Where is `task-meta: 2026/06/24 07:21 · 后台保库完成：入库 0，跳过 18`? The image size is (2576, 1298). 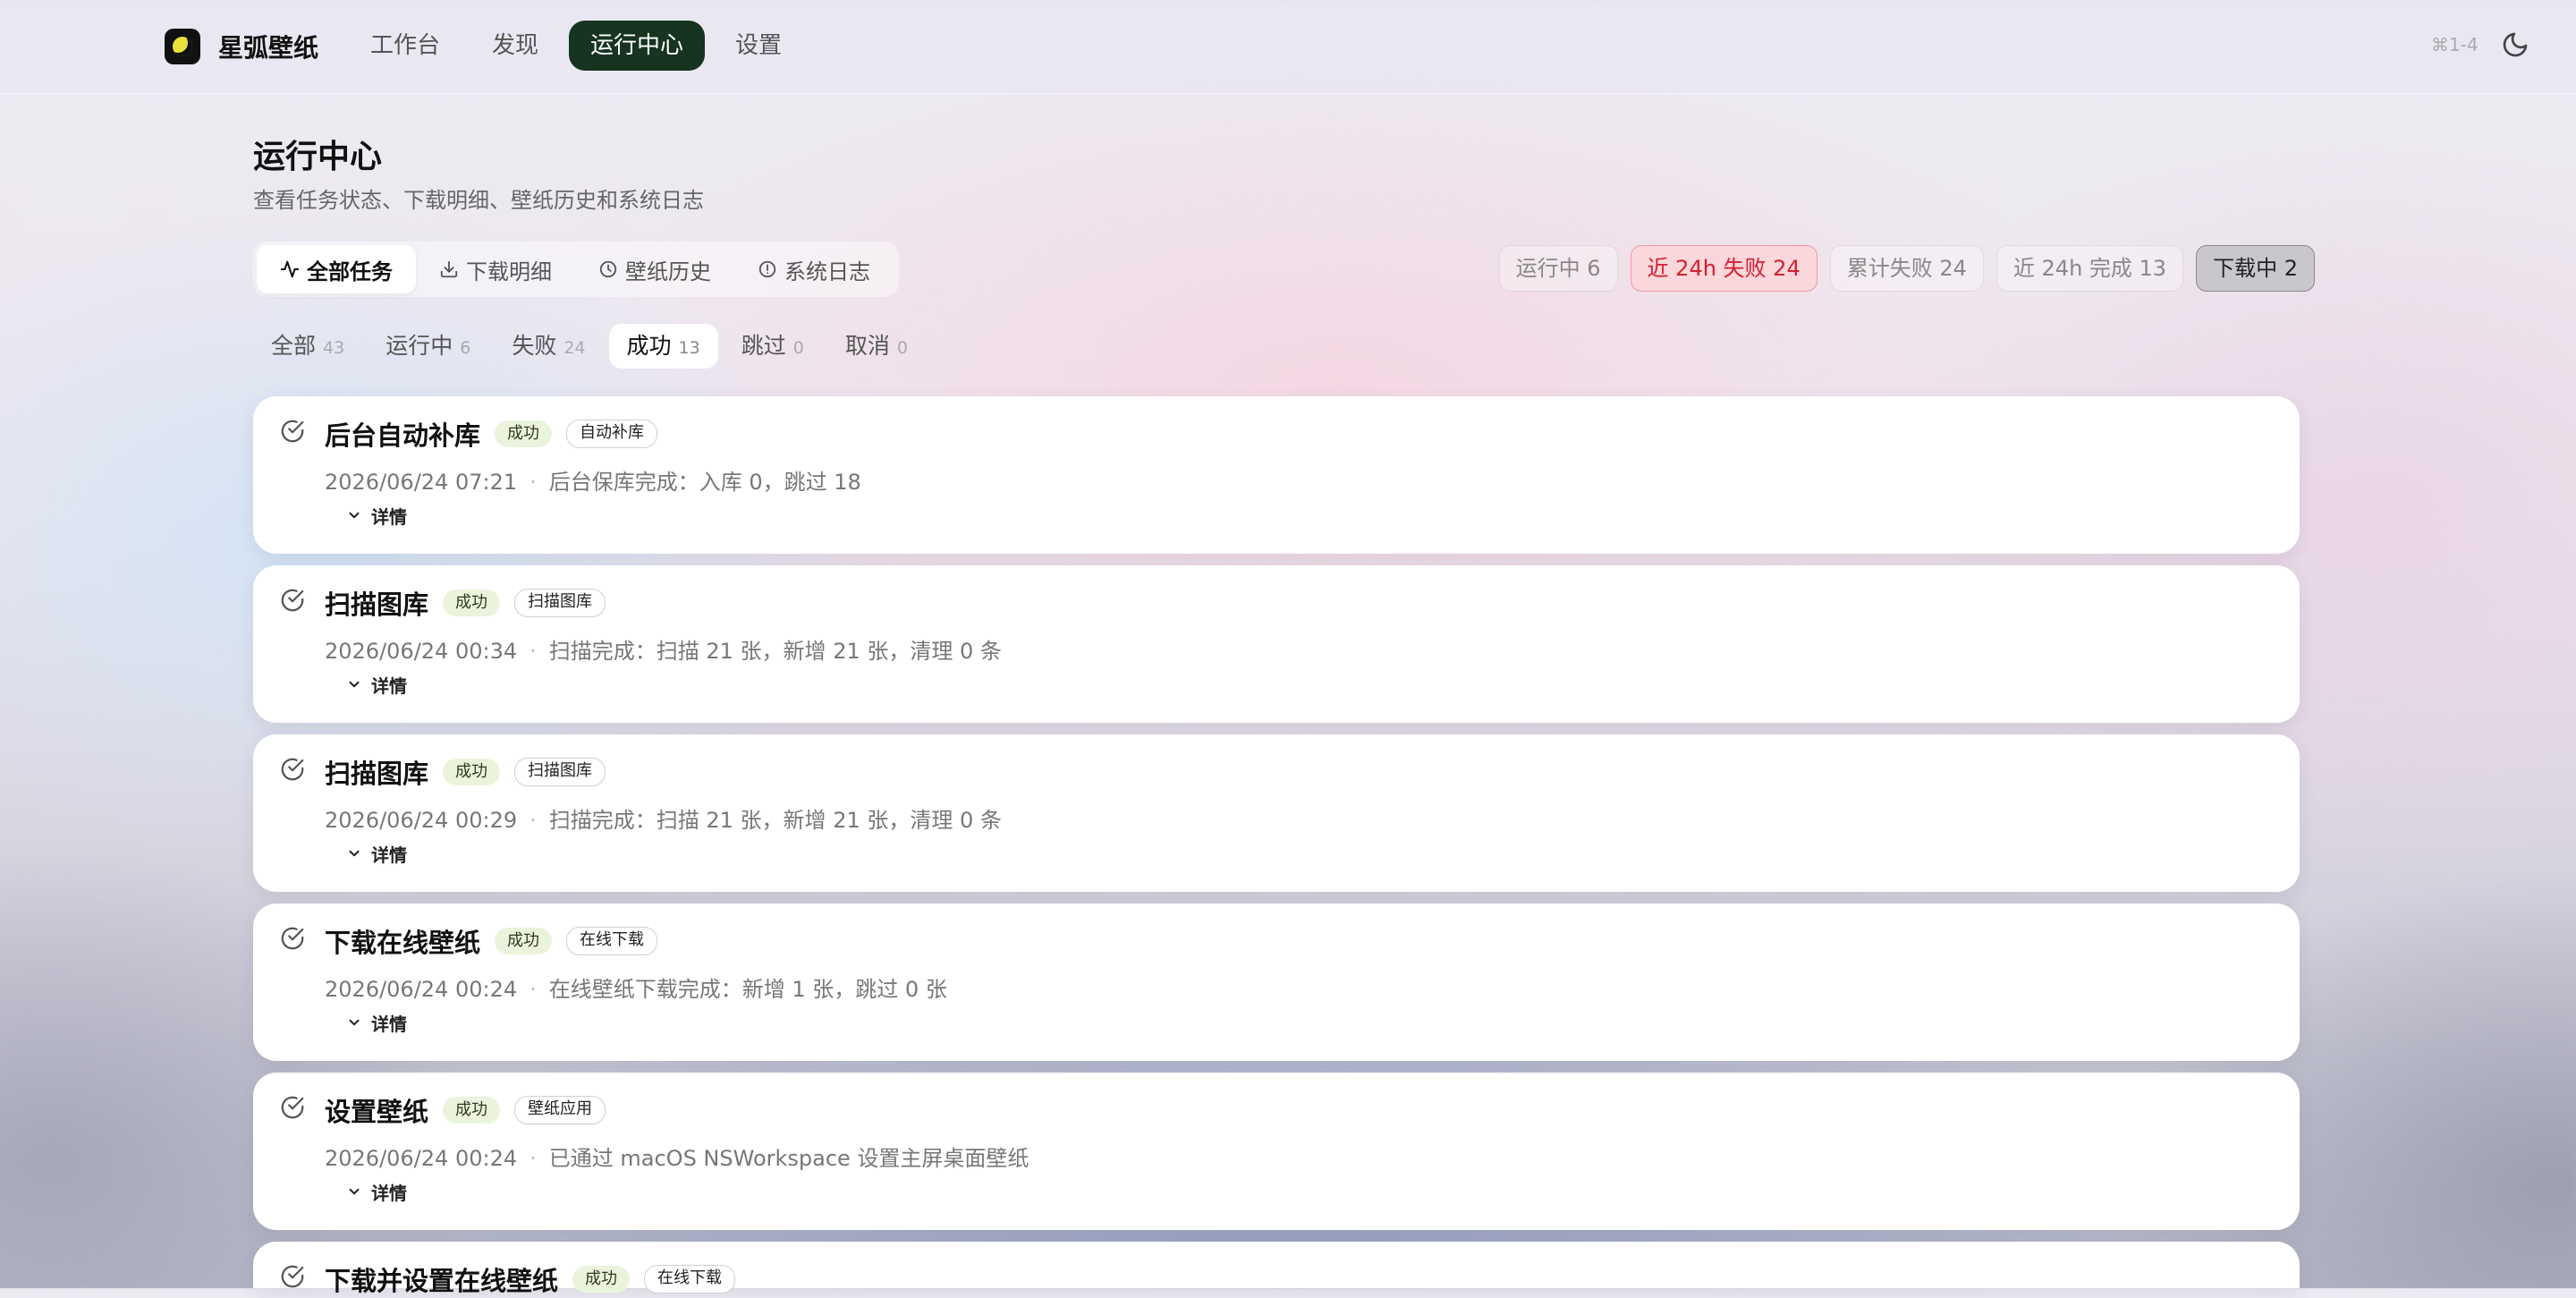 task-meta: 2026/06/24 07:21 · 后台保库完成：入库 0，跳过 18 is located at coordinates (593, 480).